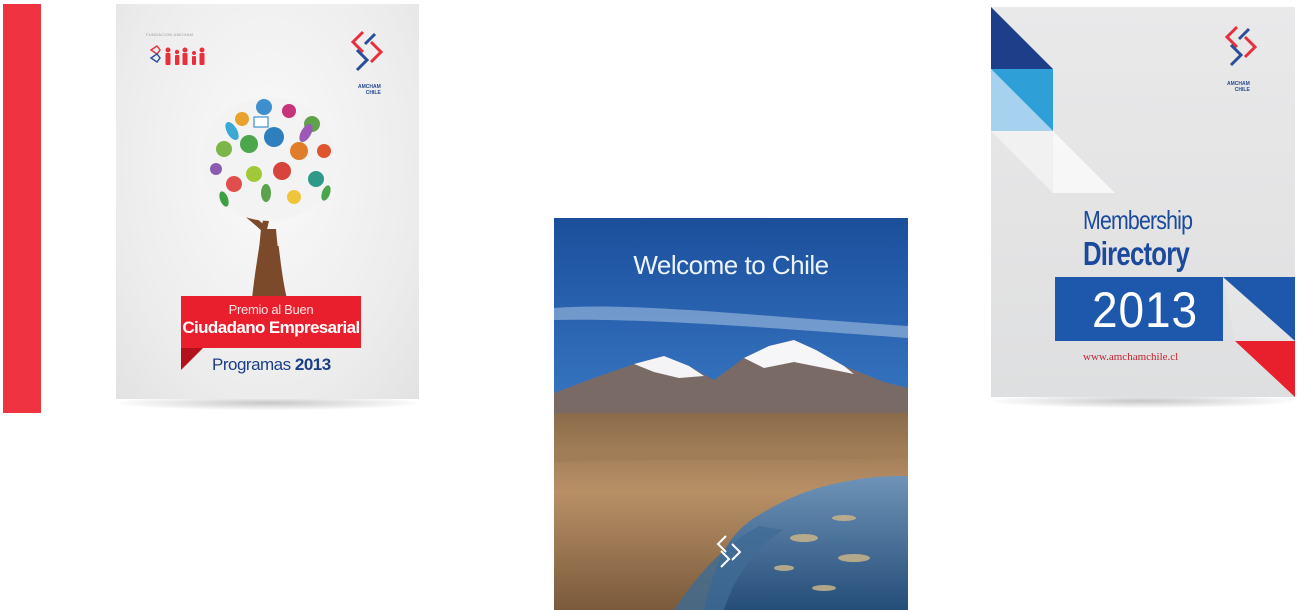  I want to click on foundation-logo: FUNDACION AMCHAM, so click(177, 54).